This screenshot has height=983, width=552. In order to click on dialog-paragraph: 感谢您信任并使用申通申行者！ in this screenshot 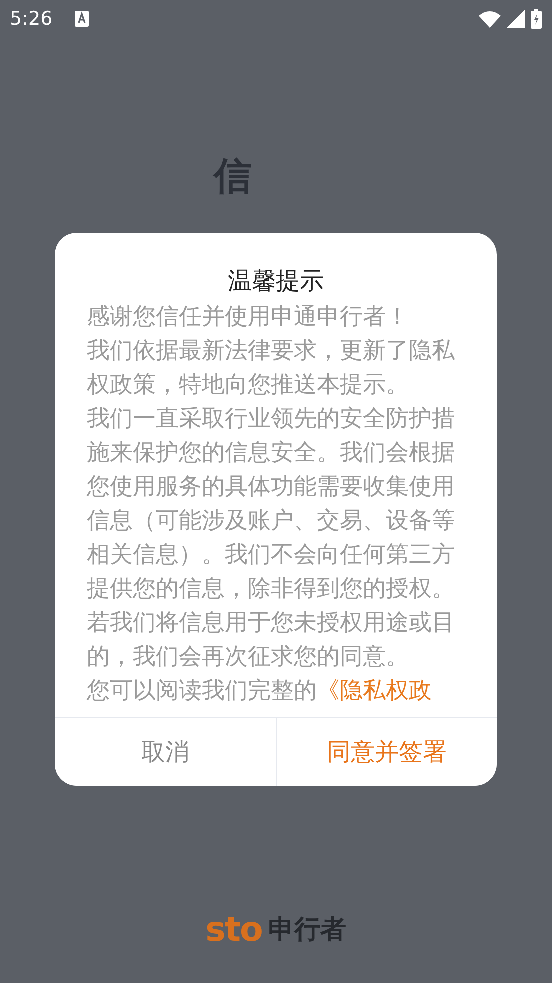, I will do `click(248, 317)`.